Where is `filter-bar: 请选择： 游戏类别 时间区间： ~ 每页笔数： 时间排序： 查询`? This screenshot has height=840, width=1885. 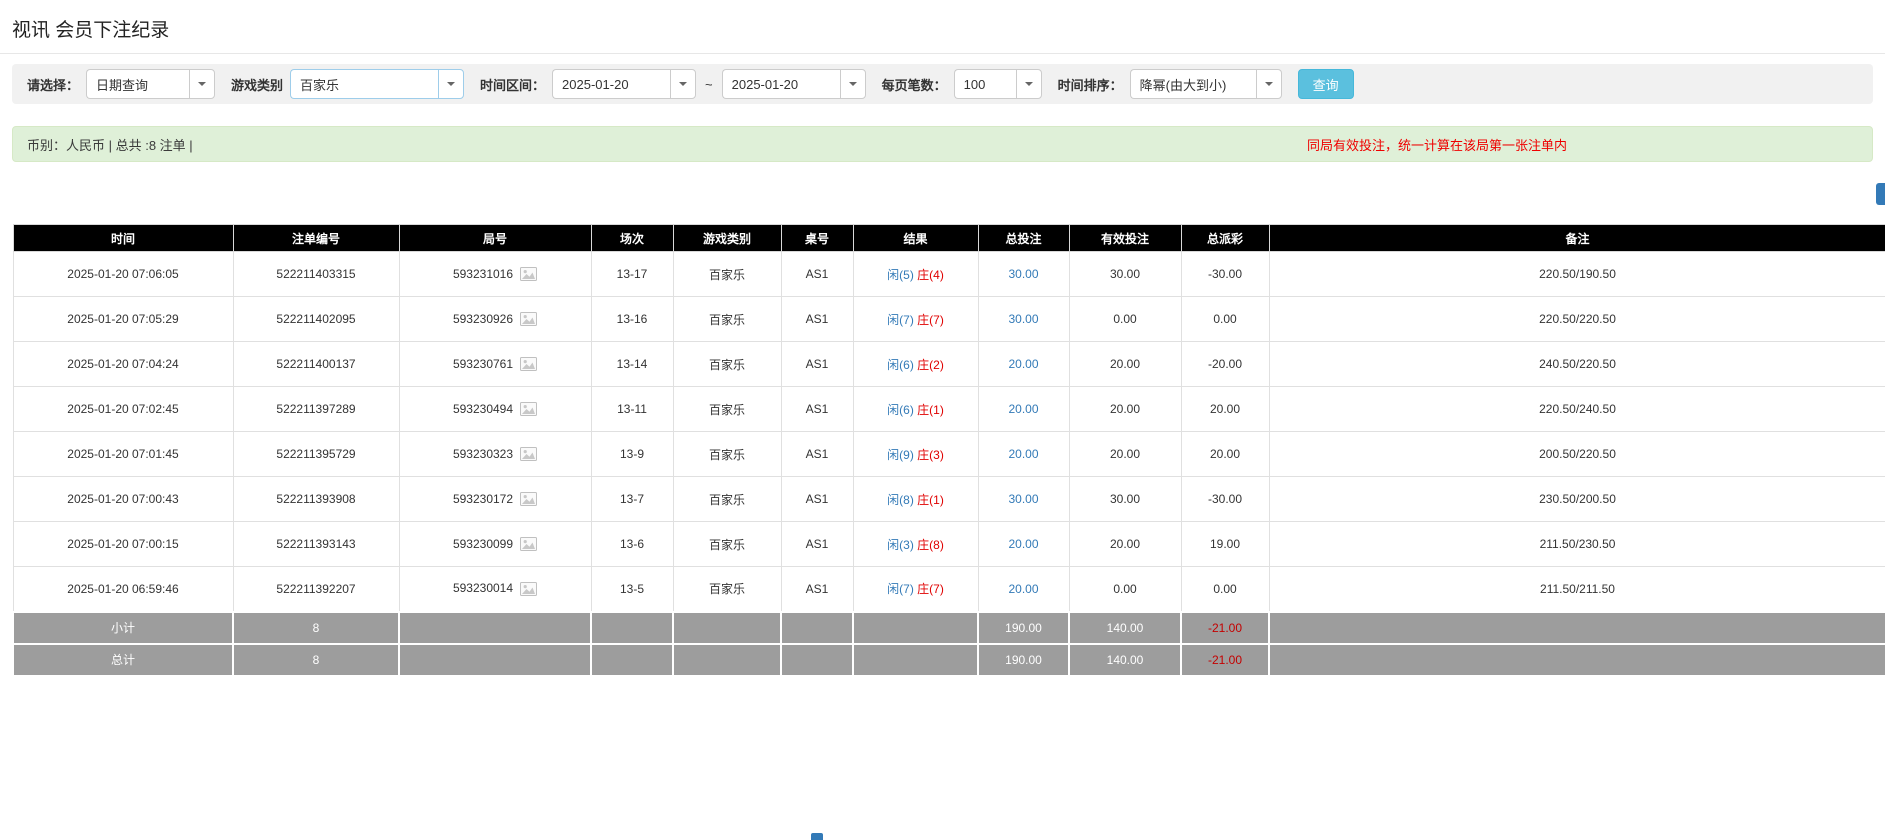
filter-bar: 请选择： 游戏类别 时间区间： ~ 每页笔数： 时间排序： 查询 is located at coordinates (942, 84).